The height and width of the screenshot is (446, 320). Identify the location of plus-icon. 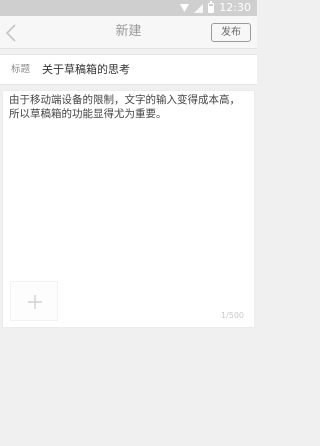
(35, 302).